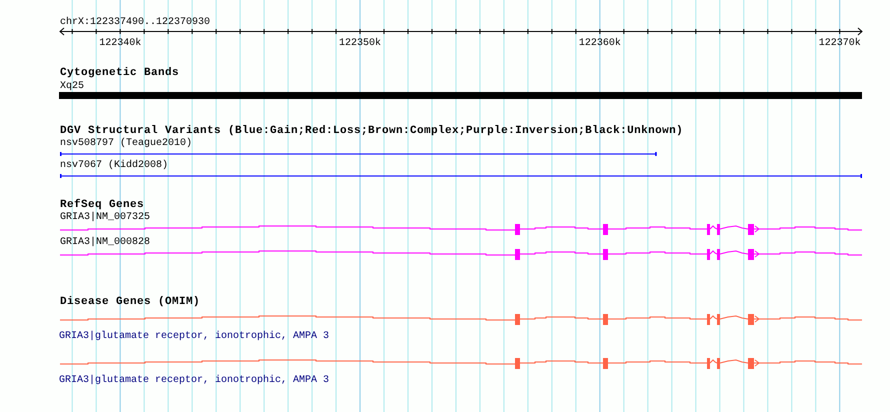 The width and height of the screenshot is (890, 412). I want to click on track-title: DGV Structural Variants (Blue:Gain;Red:Loss;Brown:Complex;Purple:Inversion;Black:Unknown), so click(372, 131).